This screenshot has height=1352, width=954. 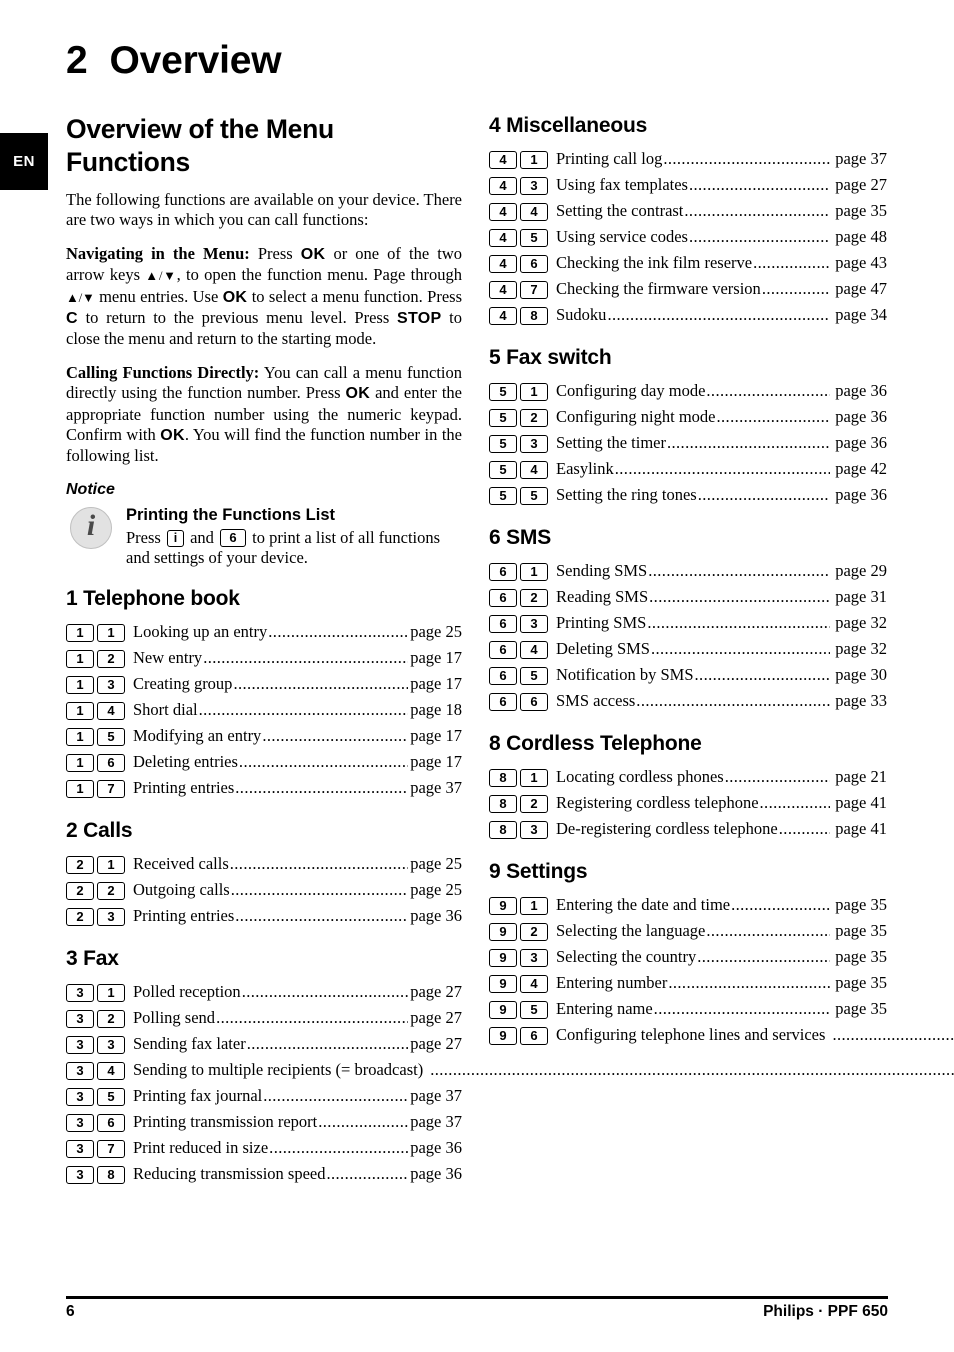 What do you see at coordinates (264, 1096) in the screenshot?
I see `toc-entry: 35 Printing fax journal page 37` at bounding box center [264, 1096].